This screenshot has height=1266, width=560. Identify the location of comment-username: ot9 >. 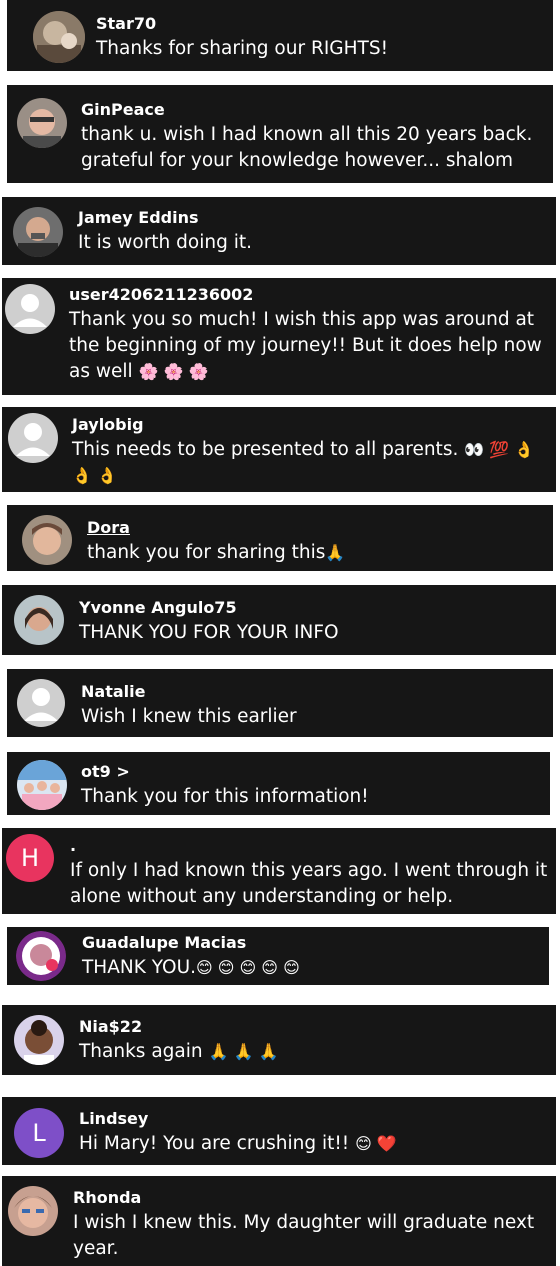
(311, 772).